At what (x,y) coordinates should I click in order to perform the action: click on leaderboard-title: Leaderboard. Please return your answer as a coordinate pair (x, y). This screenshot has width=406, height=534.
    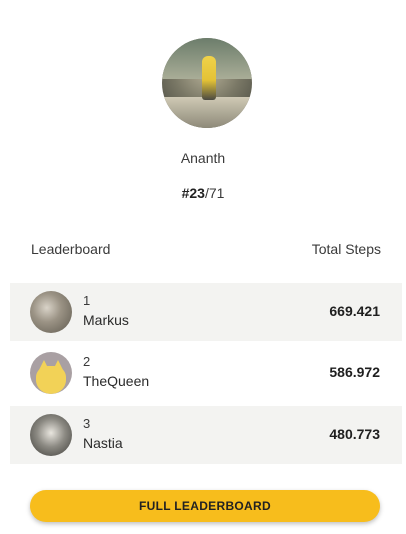
    Looking at the image, I should click on (71, 249).